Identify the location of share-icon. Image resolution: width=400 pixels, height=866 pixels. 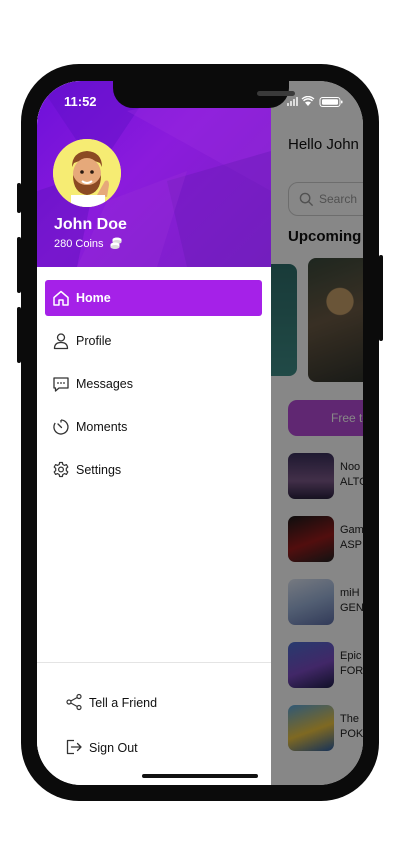
(74, 702).